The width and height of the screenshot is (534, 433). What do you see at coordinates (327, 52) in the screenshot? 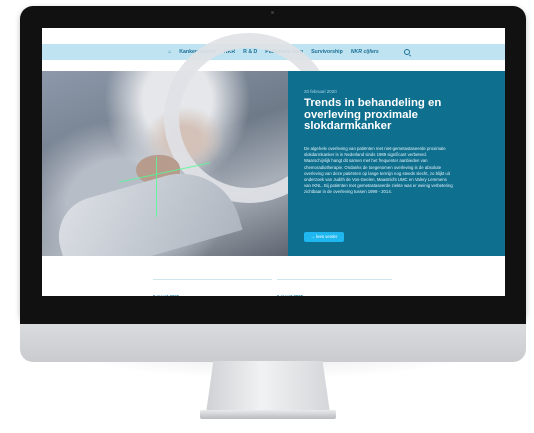
I see `nav-item-survivorship: Survivorship` at bounding box center [327, 52].